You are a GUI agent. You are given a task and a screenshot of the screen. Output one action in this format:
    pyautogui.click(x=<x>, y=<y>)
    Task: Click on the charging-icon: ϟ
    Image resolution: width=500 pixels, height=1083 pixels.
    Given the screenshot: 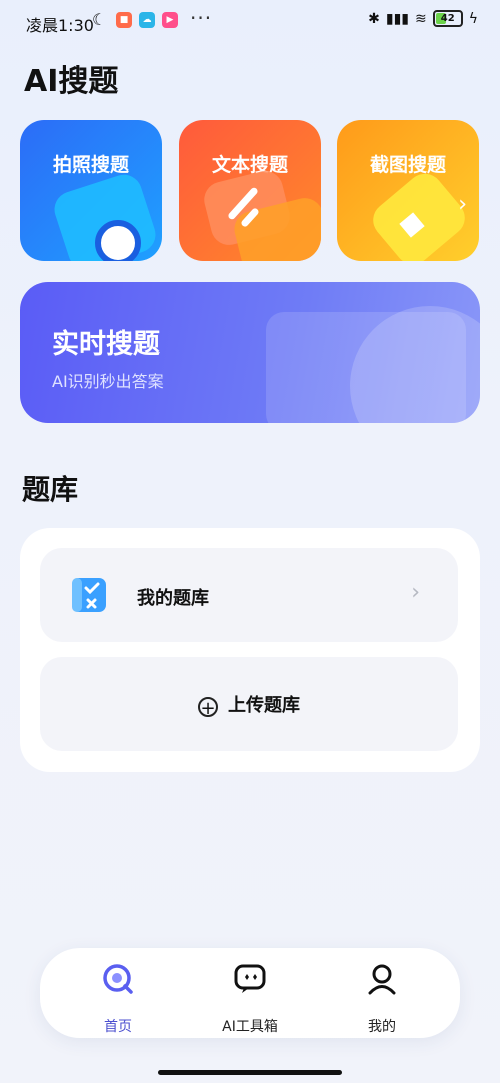 What is the action you would take?
    pyautogui.click(x=473, y=18)
    